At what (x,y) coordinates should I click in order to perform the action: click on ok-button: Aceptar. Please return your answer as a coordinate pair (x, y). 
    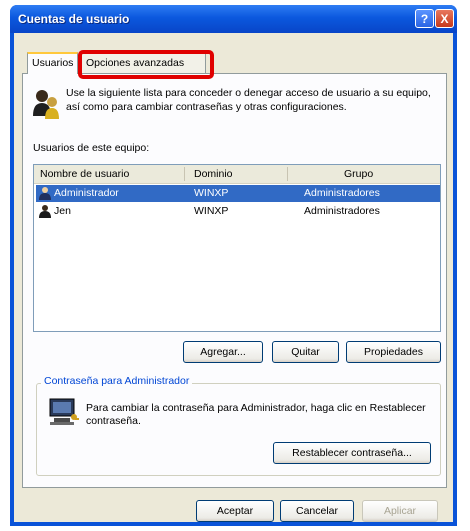
    Looking at the image, I should click on (235, 511).